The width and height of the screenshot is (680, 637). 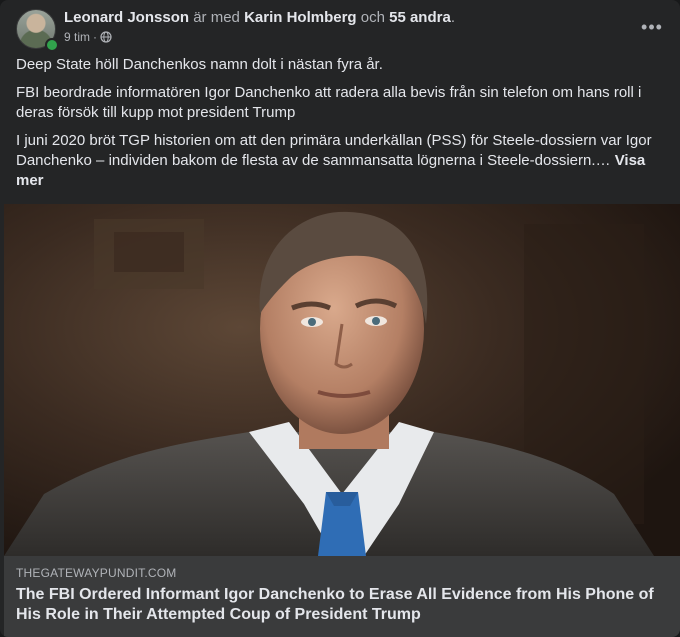 What do you see at coordinates (77, 37) in the screenshot?
I see `post-time: 9 tim` at bounding box center [77, 37].